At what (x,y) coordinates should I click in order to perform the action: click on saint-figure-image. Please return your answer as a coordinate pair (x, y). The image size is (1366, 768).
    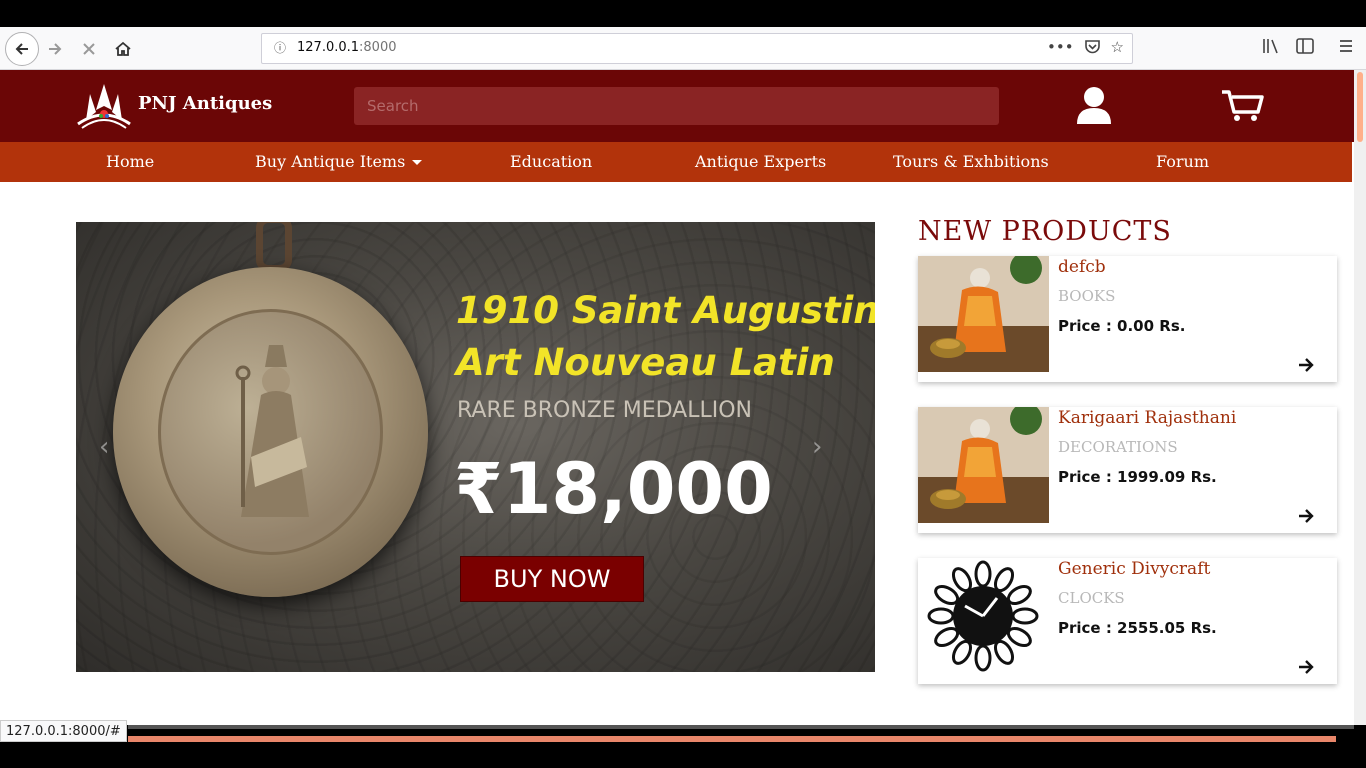
    Looking at the image, I should click on (272, 431).